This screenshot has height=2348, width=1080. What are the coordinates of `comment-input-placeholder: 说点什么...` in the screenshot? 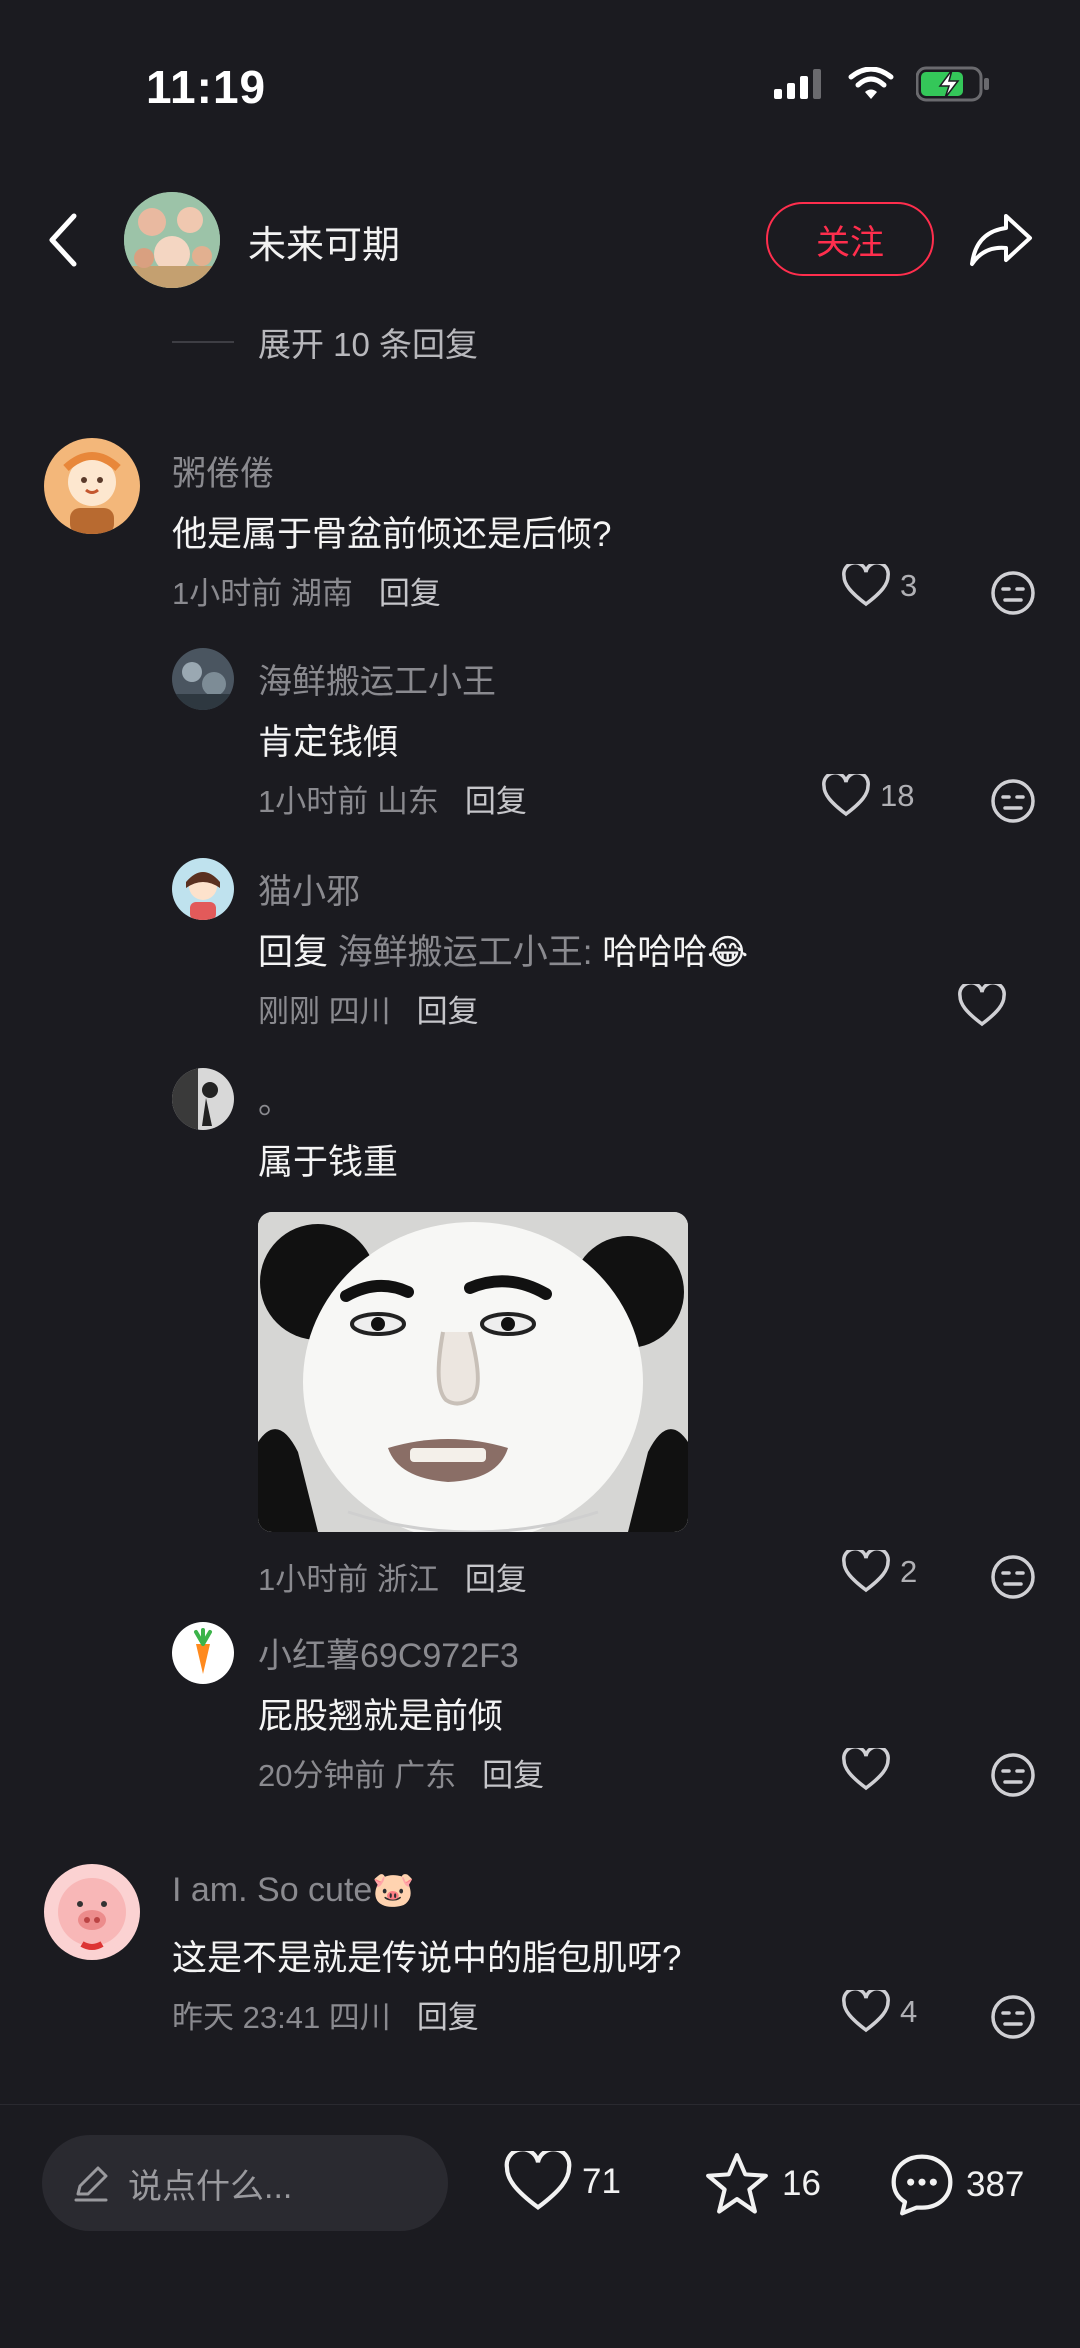 It's located at (210, 2186).